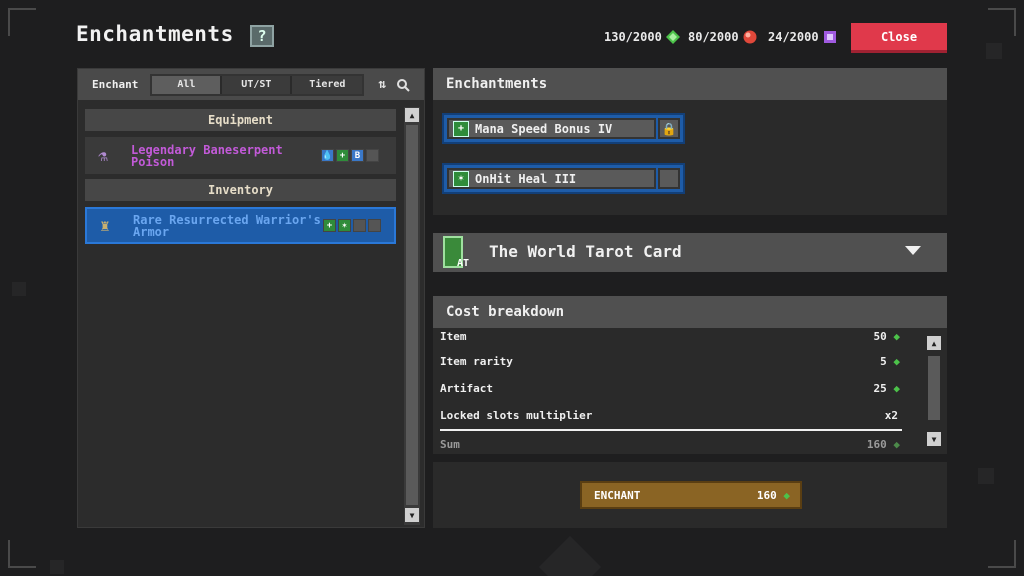 The height and width of the screenshot is (576, 1024). What do you see at coordinates (913, 250) in the screenshot?
I see `chevron-down-icon` at bounding box center [913, 250].